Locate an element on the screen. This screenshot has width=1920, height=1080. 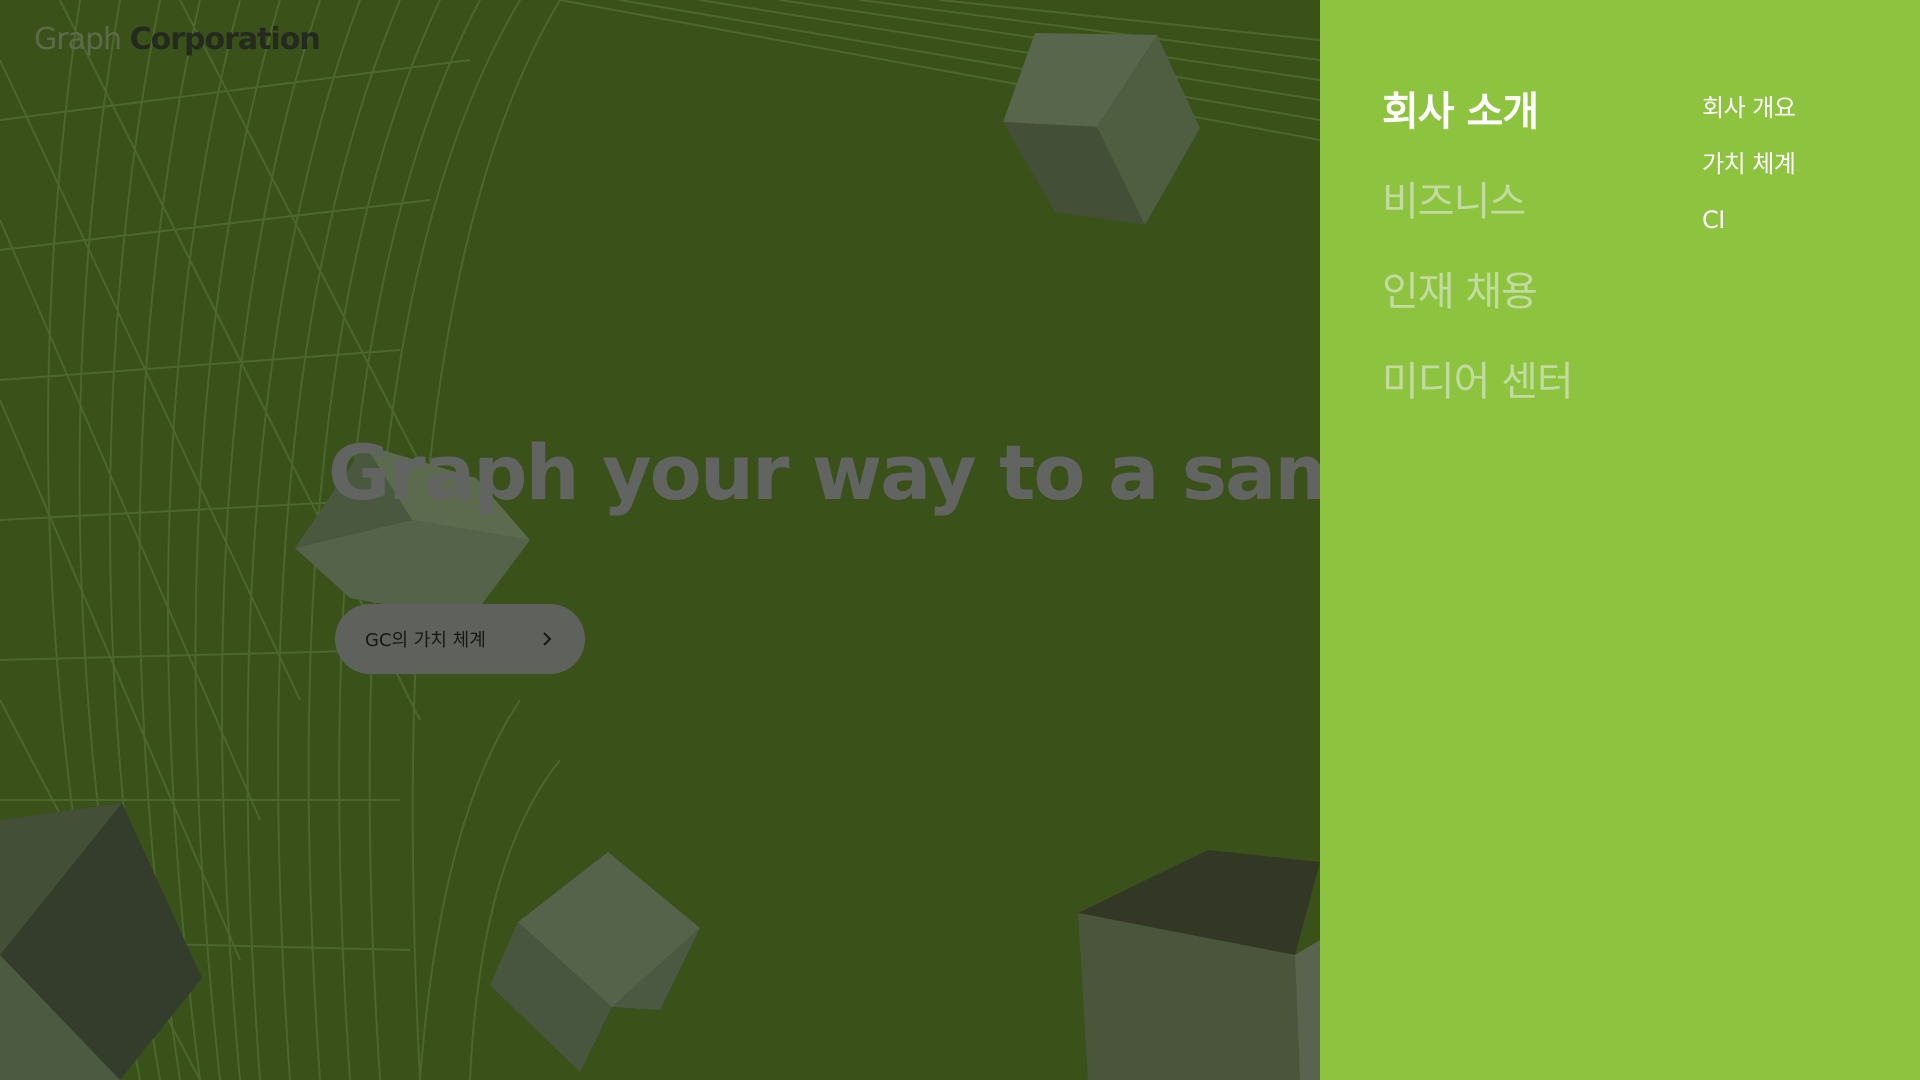
cube-bottom-center is located at coordinates (595, 962).